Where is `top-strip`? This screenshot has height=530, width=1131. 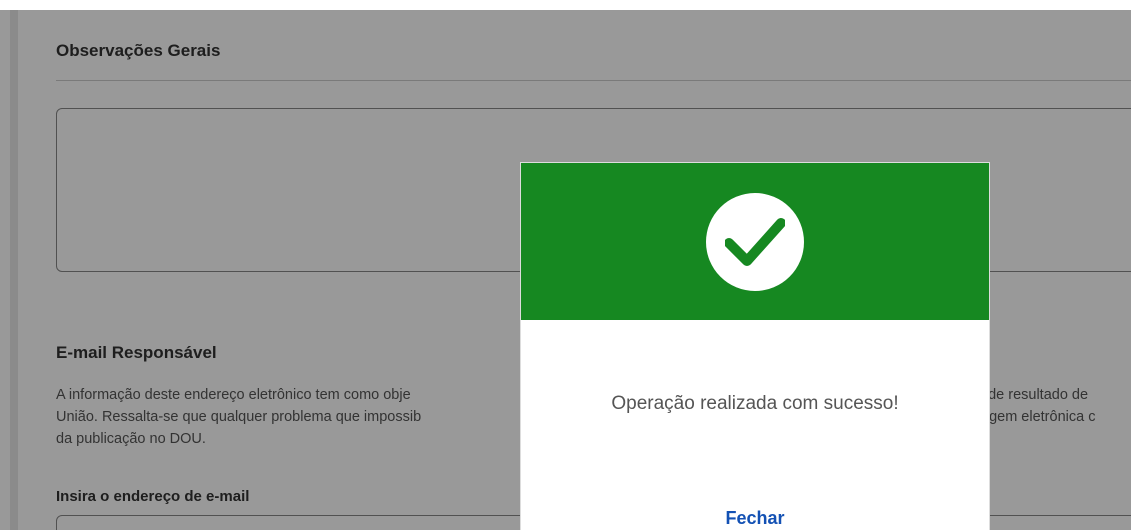
top-strip is located at coordinates (565, 5).